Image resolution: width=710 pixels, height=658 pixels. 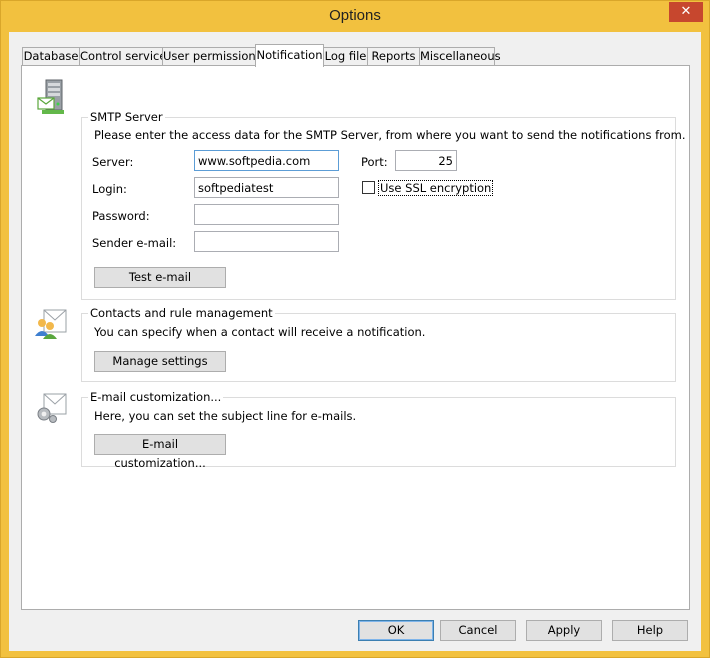 What do you see at coordinates (266, 214) in the screenshot?
I see `password-input` at bounding box center [266, 214].